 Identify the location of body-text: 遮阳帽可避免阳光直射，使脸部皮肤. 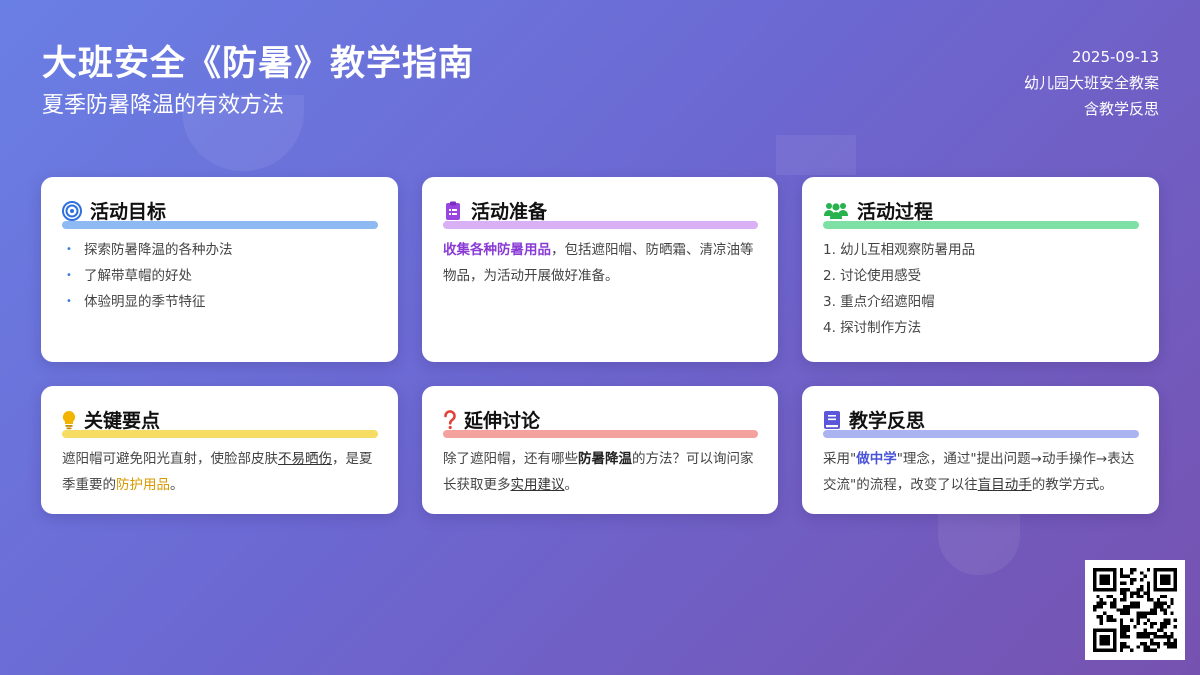
(170, 459).